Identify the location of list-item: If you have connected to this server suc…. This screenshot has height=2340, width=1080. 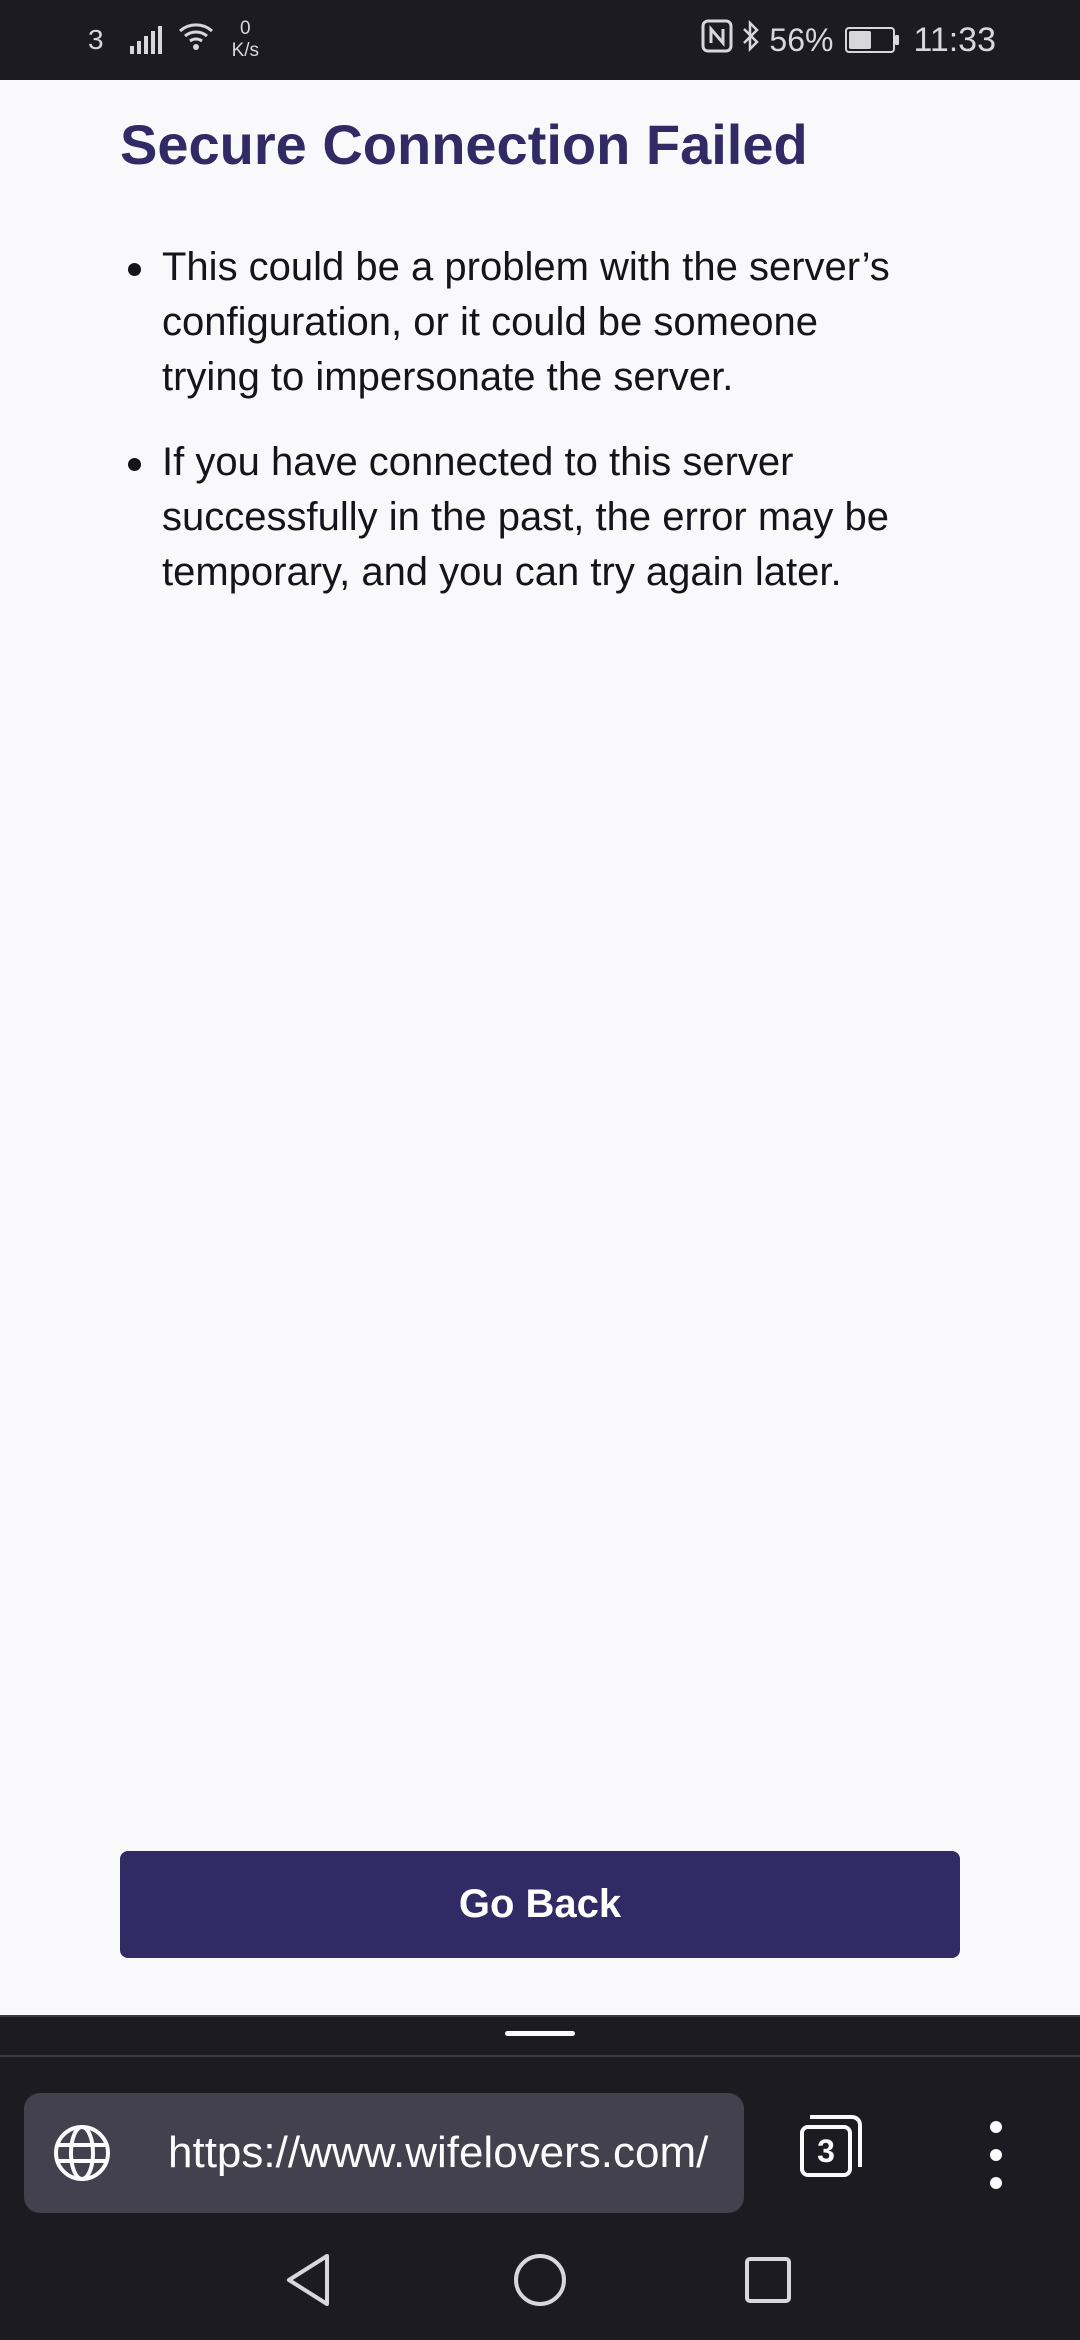
(510, 517).